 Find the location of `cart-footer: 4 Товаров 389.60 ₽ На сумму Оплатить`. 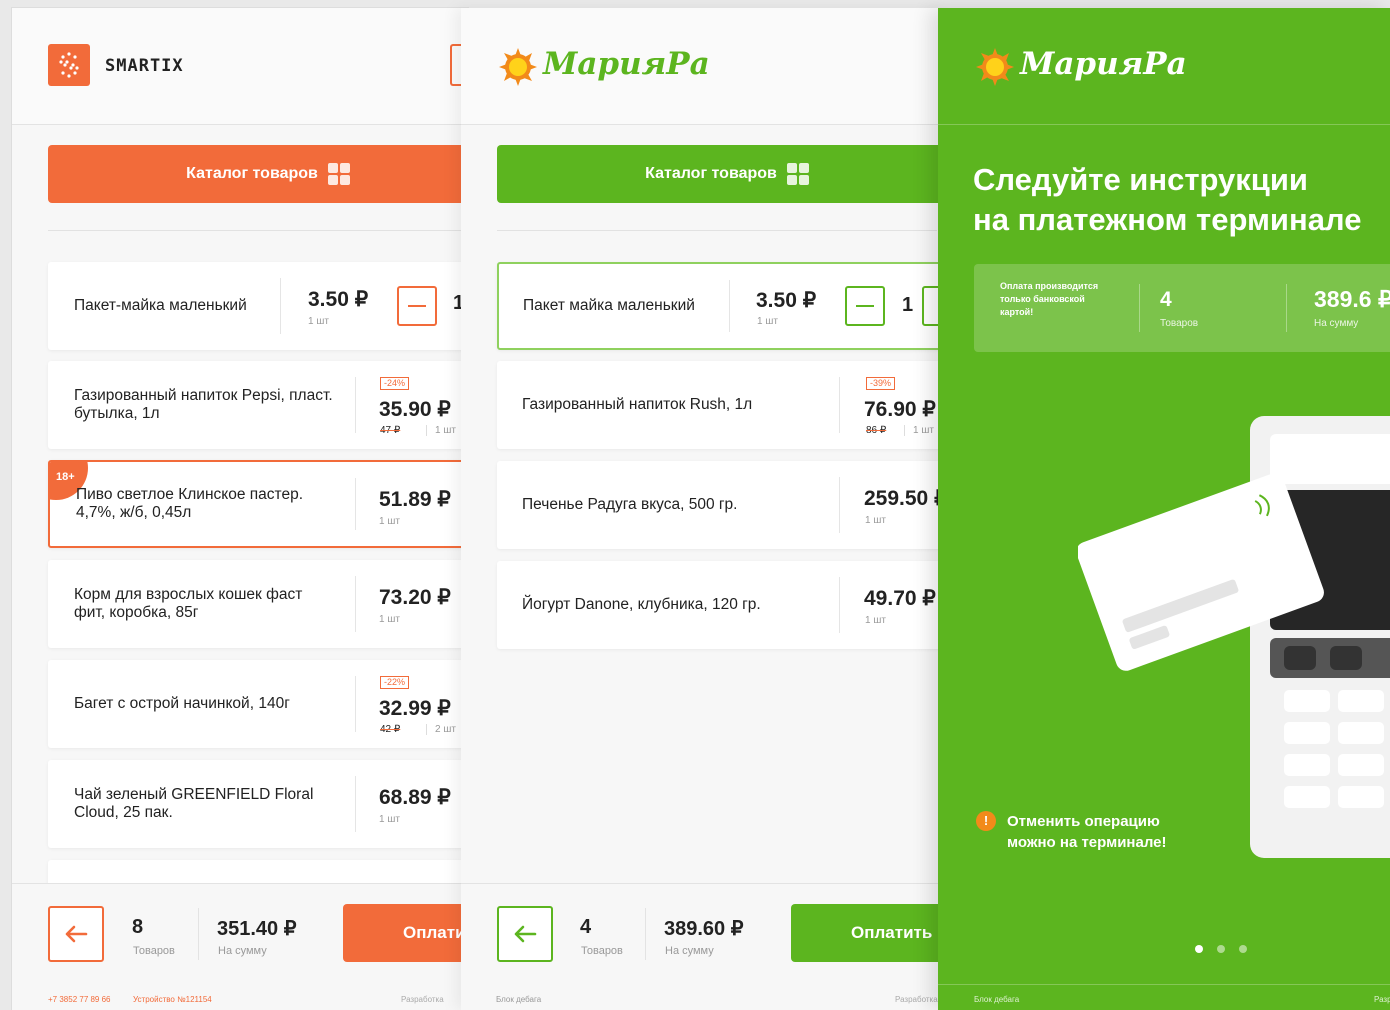

cart-footer: 4 Товаров 389.60 ₽ На сумму Оплатить is located at coordinates (703, 946).